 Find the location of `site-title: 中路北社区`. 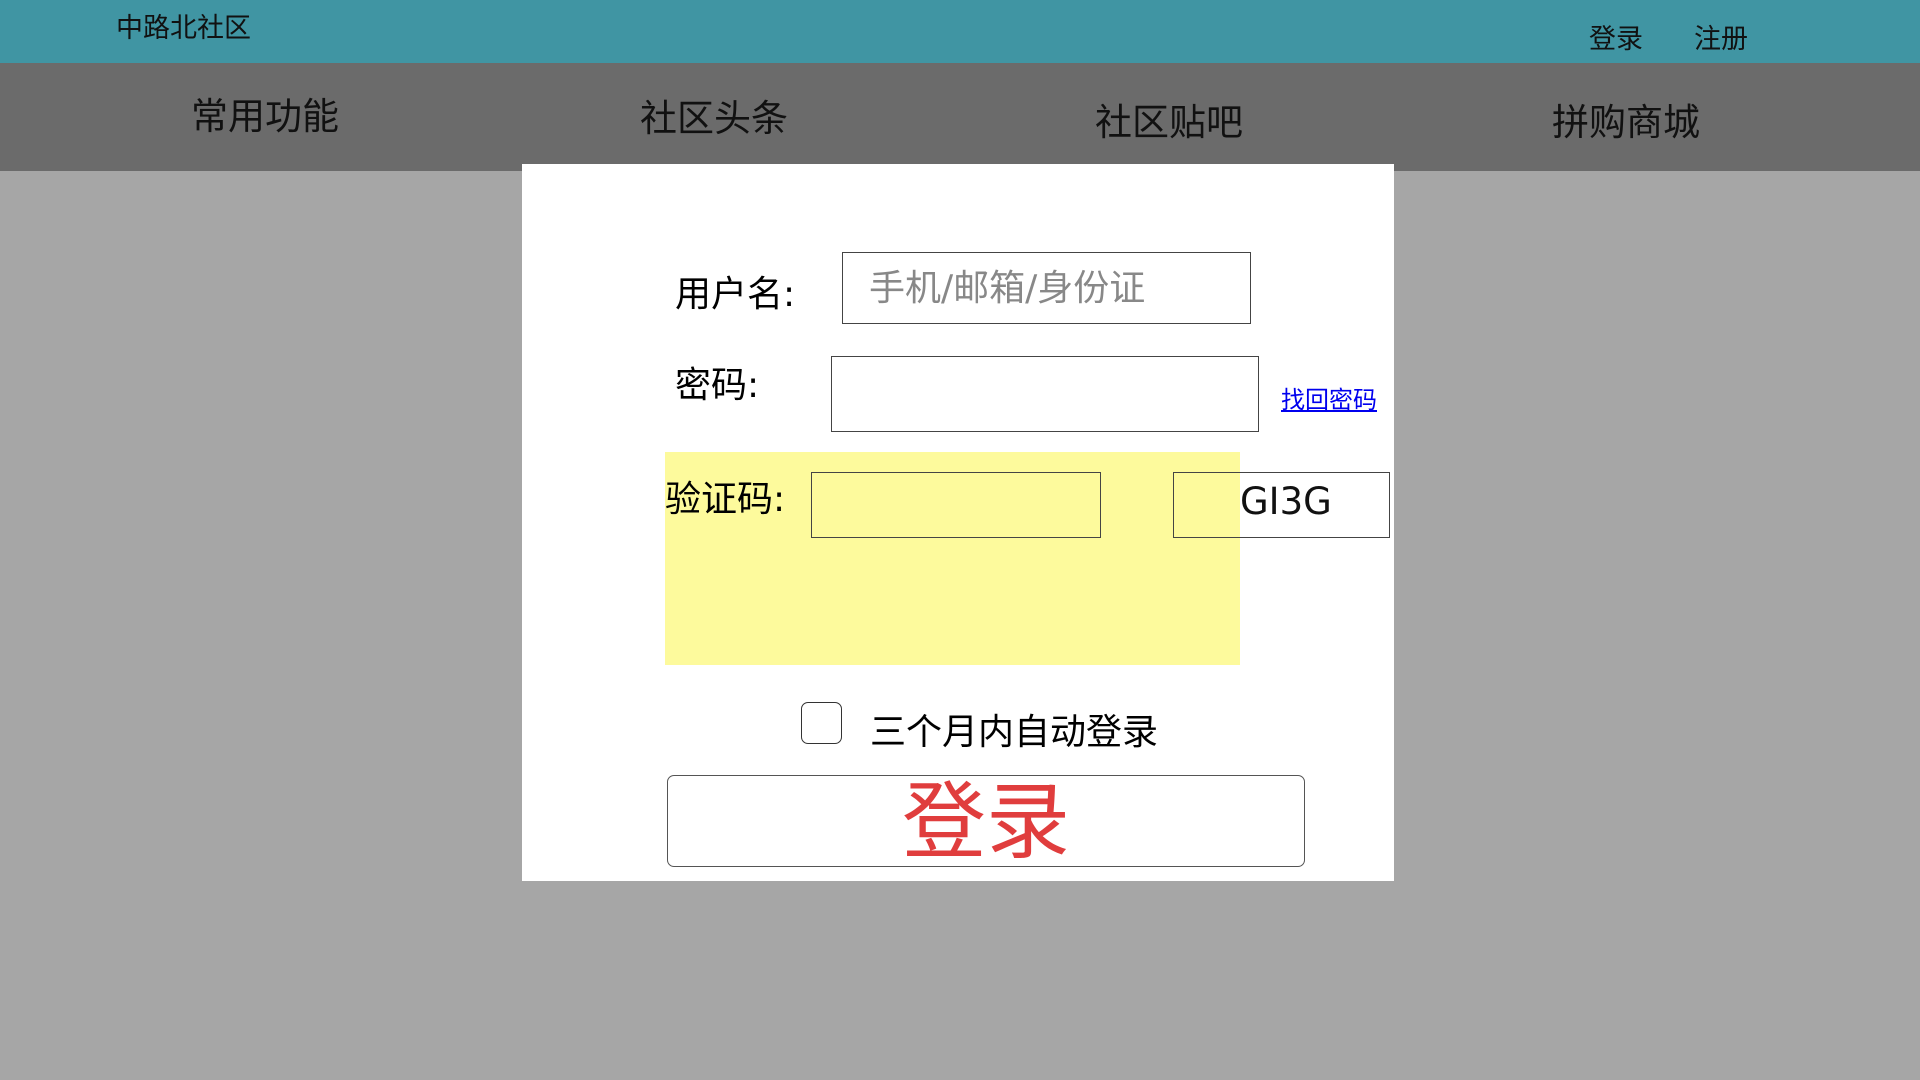

site-title: 中路北社区 is located at coordinates (183, 28).